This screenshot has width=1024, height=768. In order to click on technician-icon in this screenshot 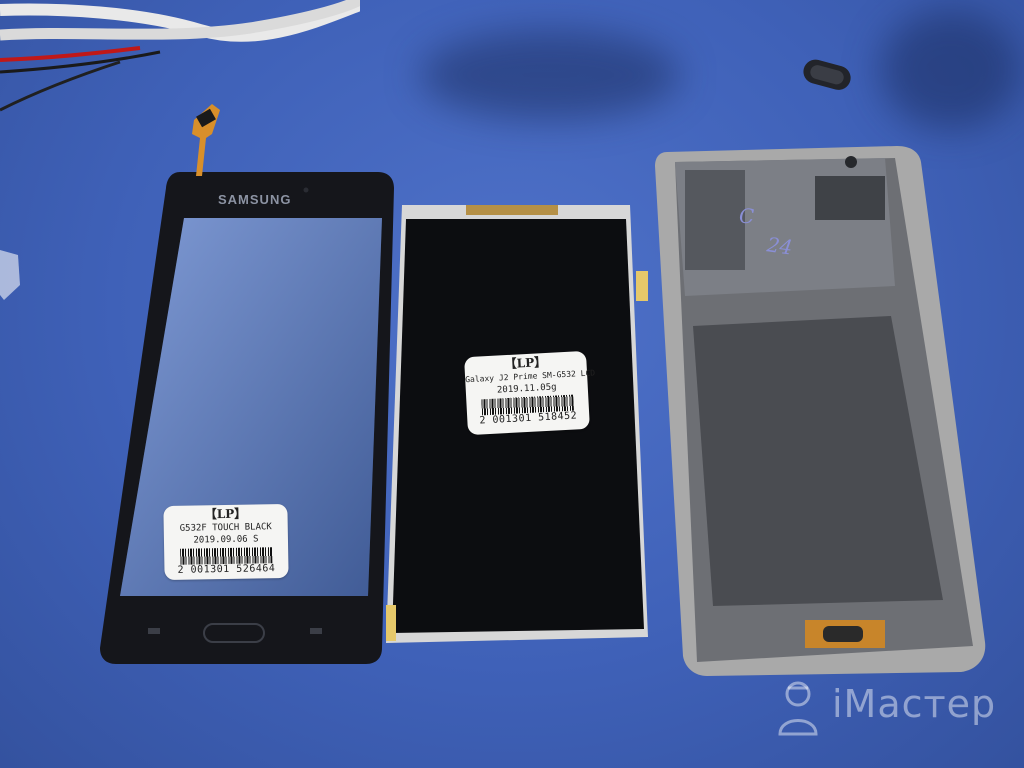, I will do `click(798, 708)`.